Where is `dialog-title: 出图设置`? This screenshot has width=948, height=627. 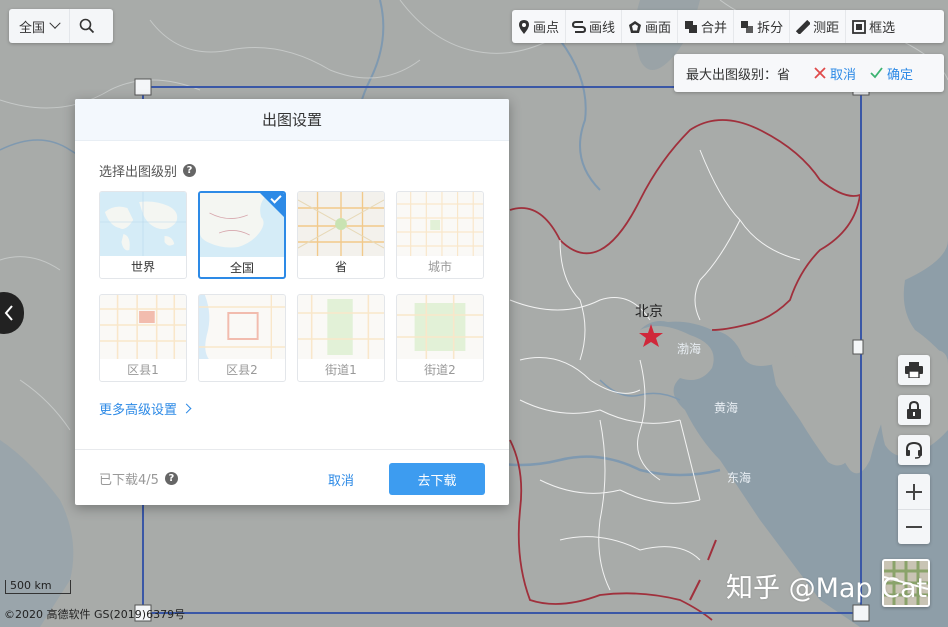 dialog-title: 出图设置 is located at coordinates (292, 120).